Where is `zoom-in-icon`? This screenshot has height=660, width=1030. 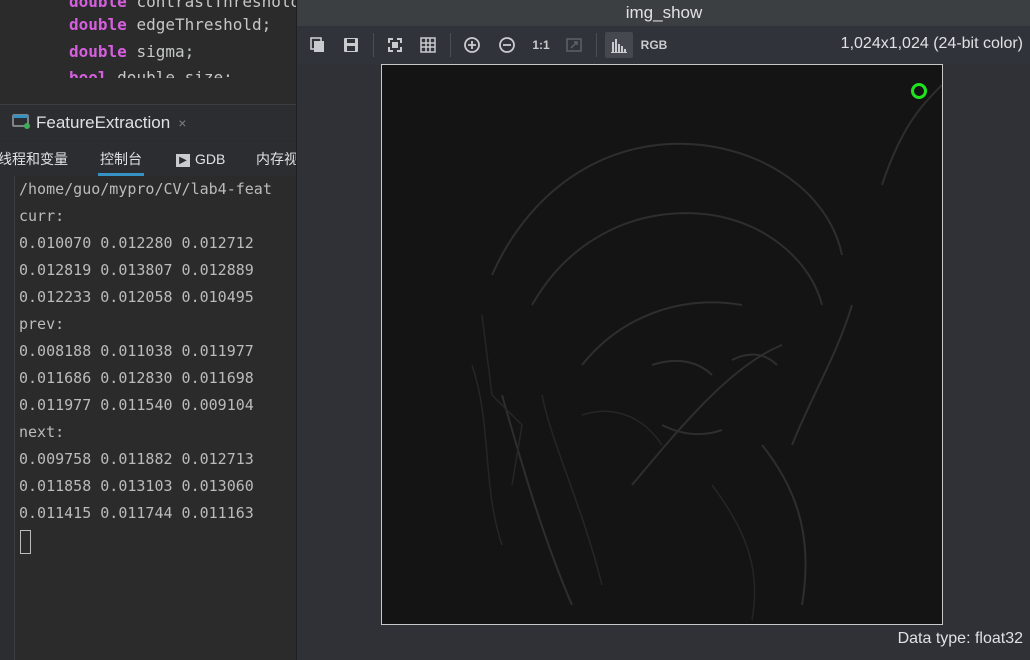 zoom-in-icon is located at coordinates (472, 45).